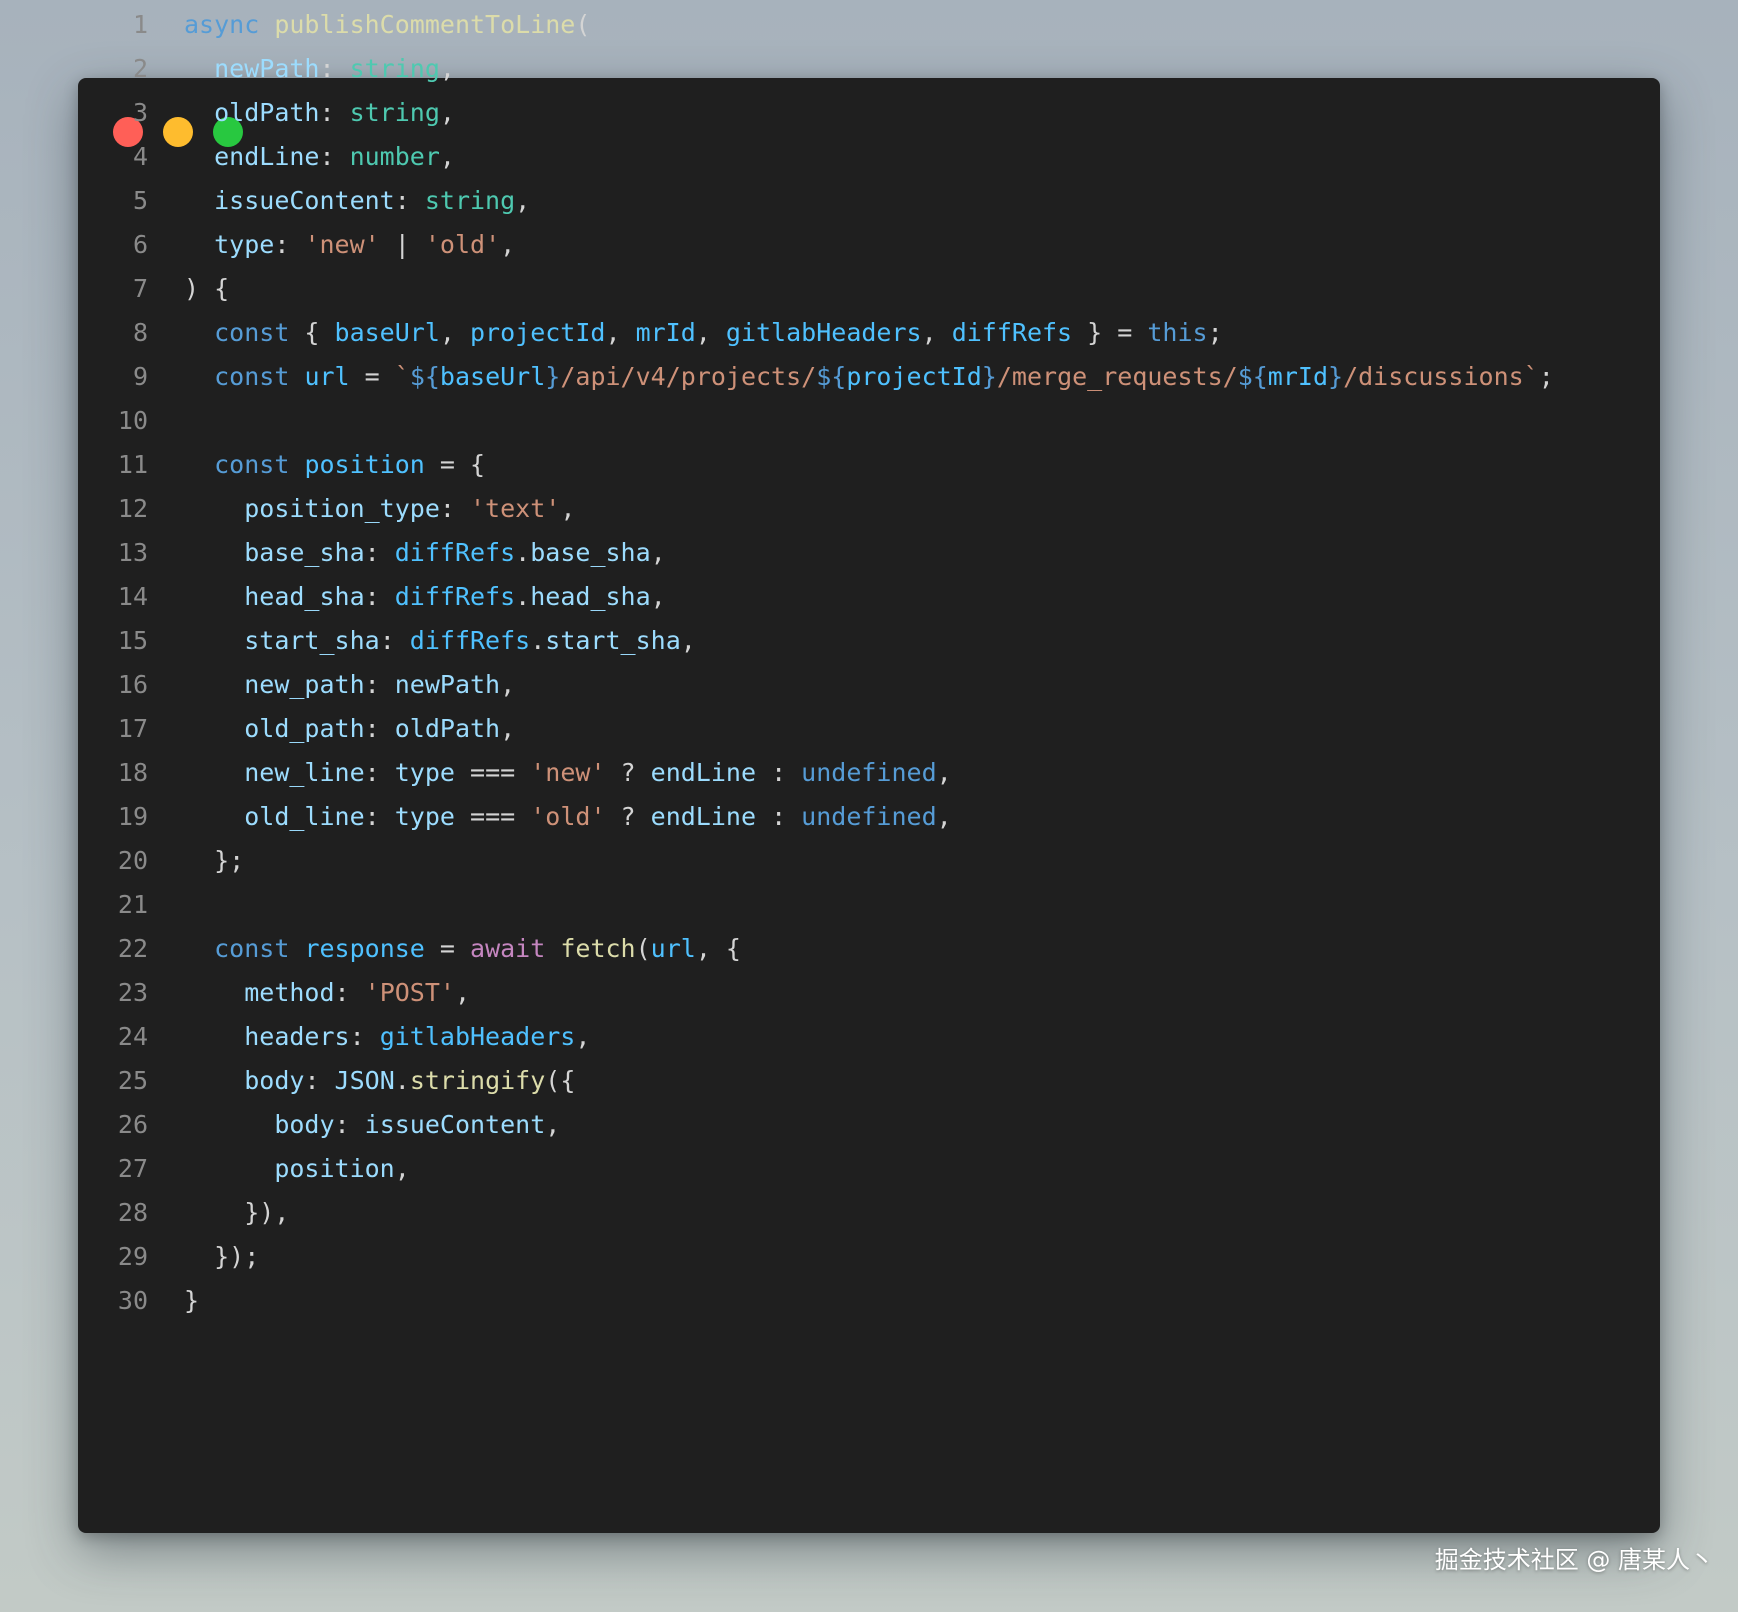  Describe the element at coordinates (703, 772) in the screenshot. I see `code-token: endLine` at that location.